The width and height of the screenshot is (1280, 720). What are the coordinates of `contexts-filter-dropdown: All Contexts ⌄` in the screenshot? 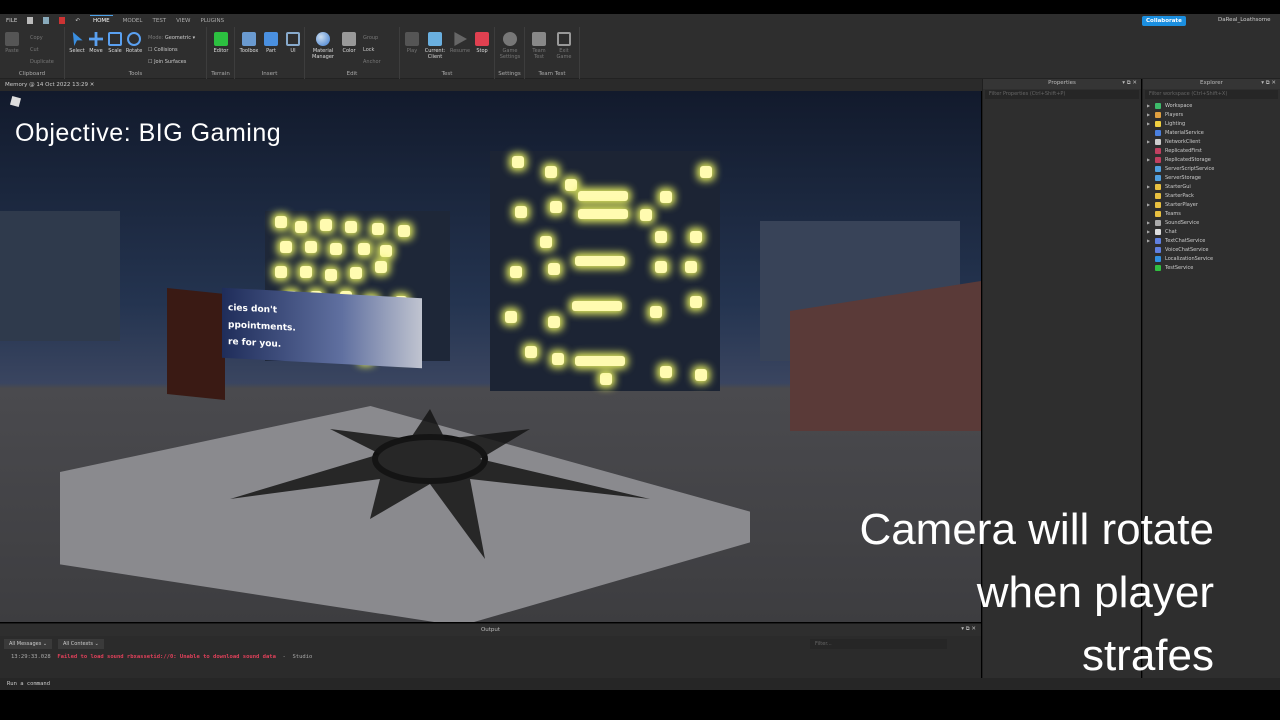 It's located at (81, 644).